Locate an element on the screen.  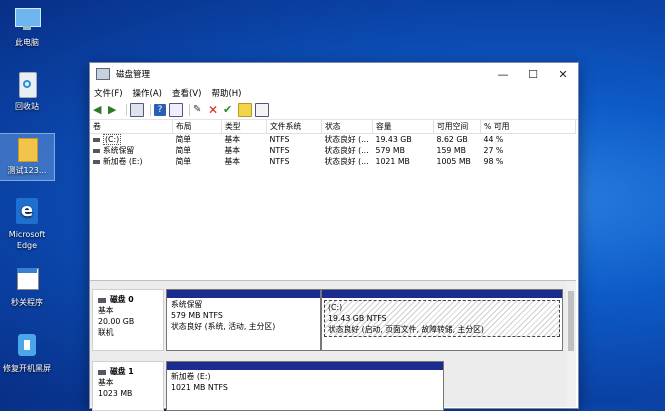
computer-icon is located at coordinates (27, 20).